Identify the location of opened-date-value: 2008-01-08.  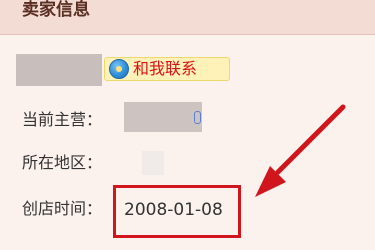
(173, 210).